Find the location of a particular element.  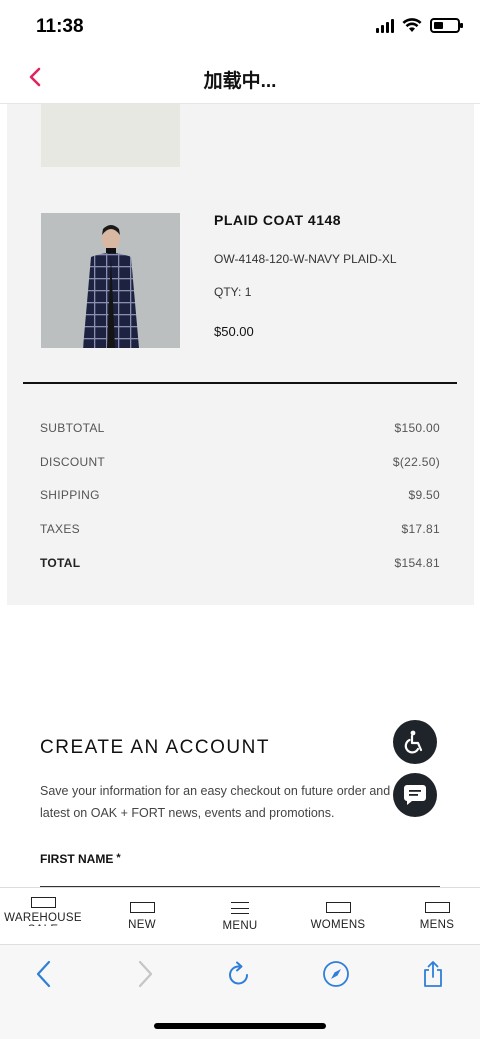

tab-label: MENS is located at coordinates (437, 925).